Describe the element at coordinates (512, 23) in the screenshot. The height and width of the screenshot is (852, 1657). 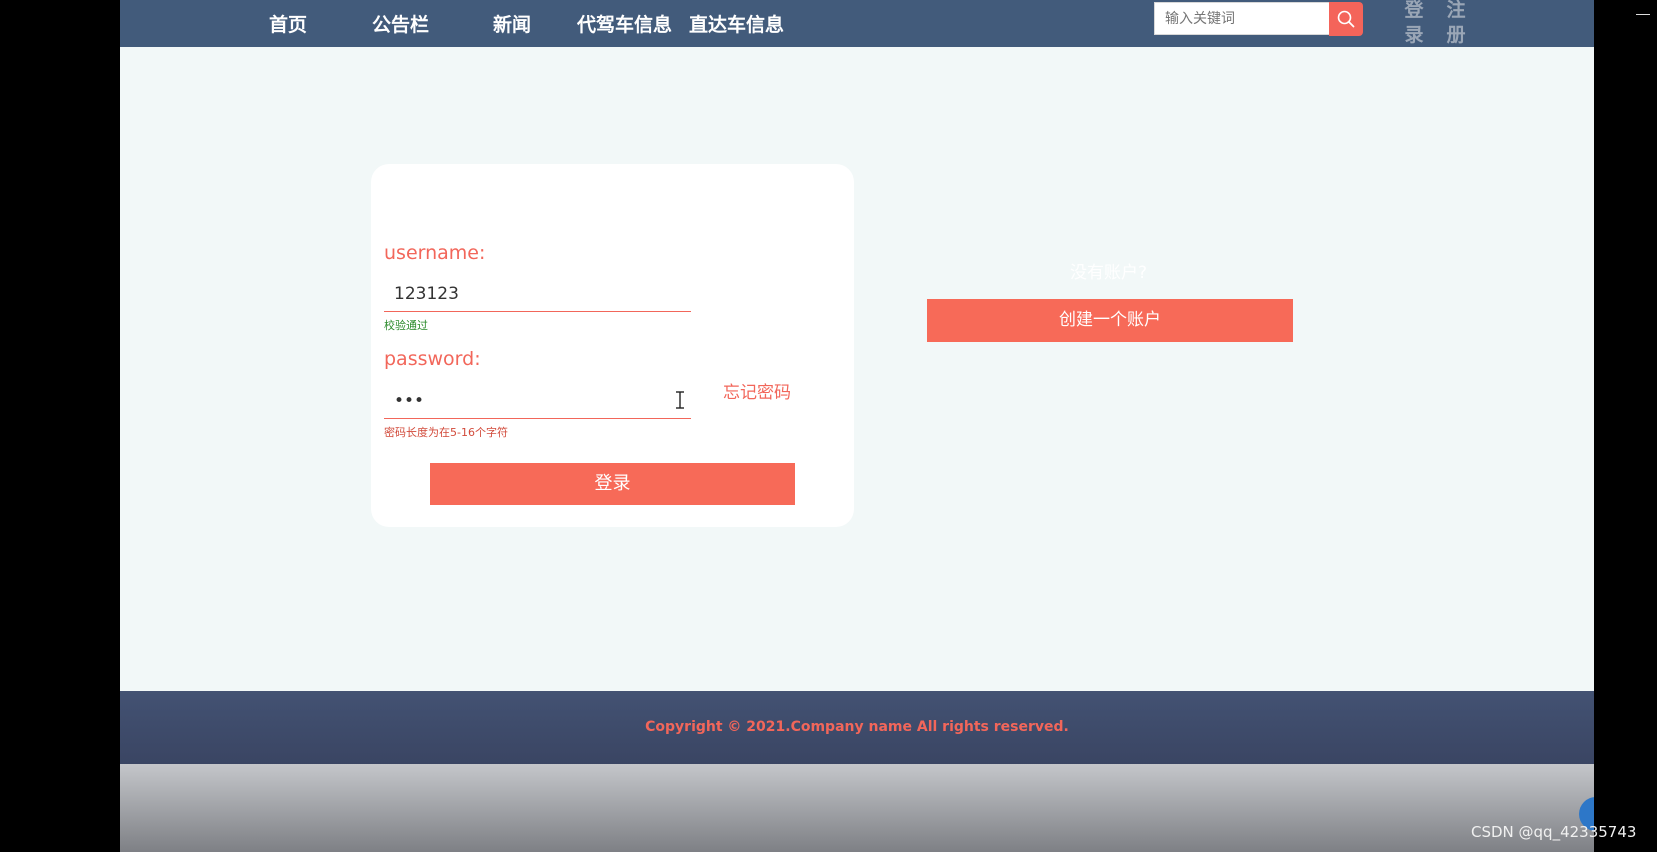
I see `nav-item-news: 新闻` at that location.